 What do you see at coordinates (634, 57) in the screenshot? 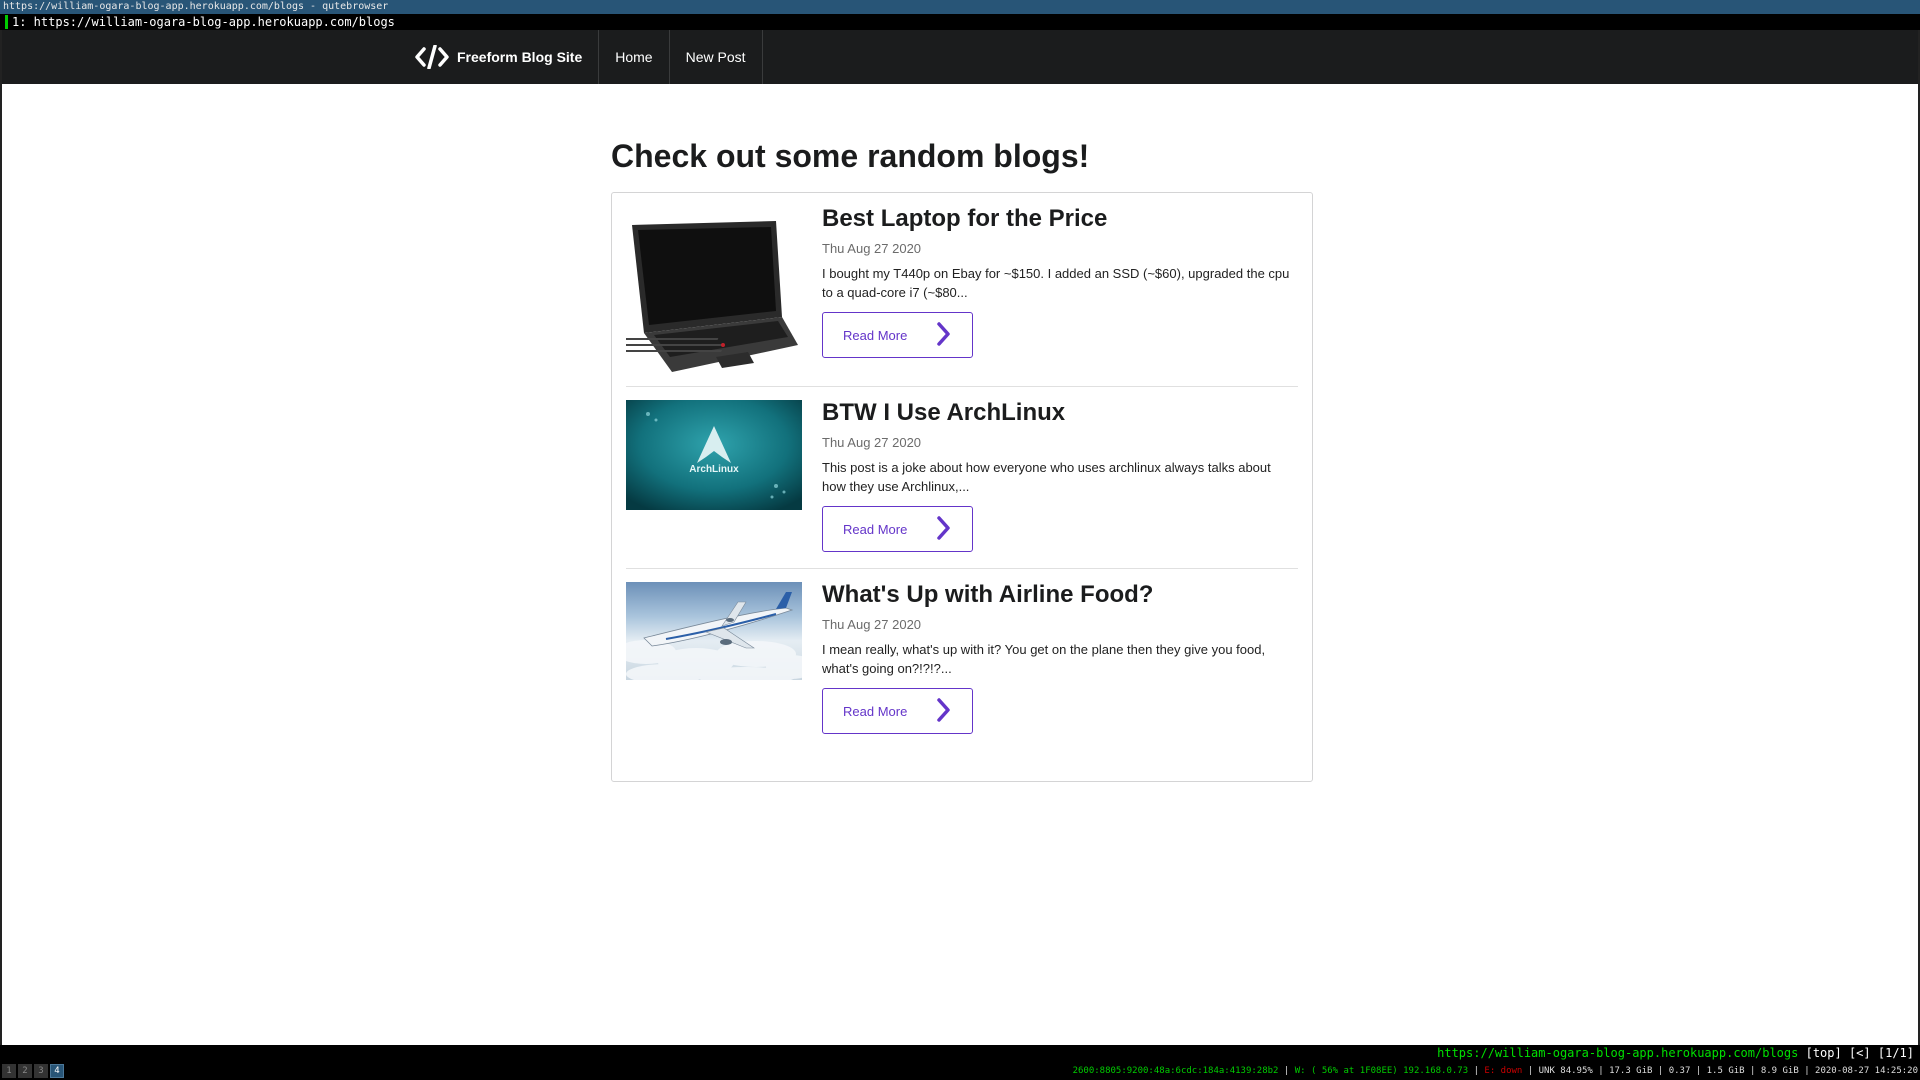
I see `nav-home: Home` at bounding box center [634, 57].